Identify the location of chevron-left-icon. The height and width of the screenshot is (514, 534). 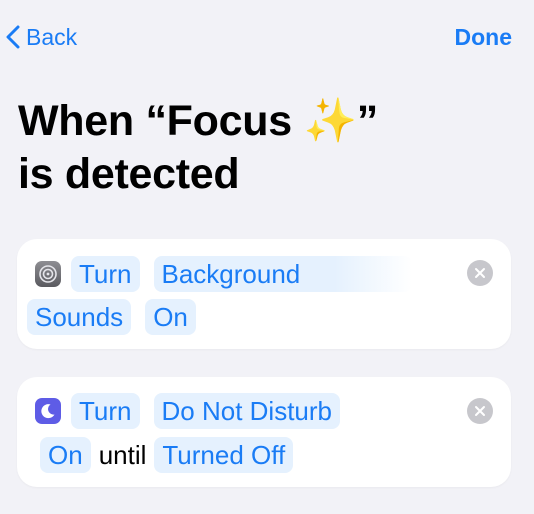
(13, 37).